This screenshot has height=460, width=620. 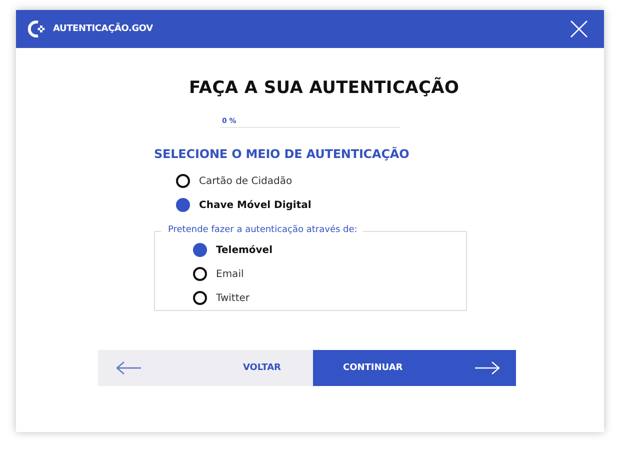 What do you see at coordinates (262, 230) in the screenshot?
I see `group-legend: Pretende fazer a autenticação através de:` at bounding box center [262, 230].